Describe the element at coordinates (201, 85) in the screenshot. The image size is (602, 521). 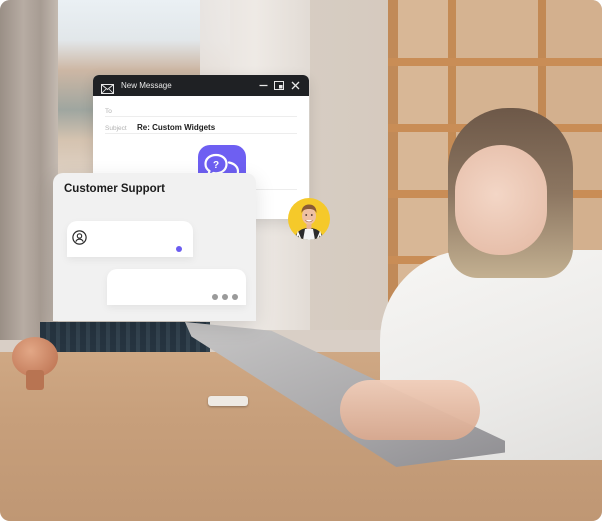
I see `email-titlebar: New Message` at that location.